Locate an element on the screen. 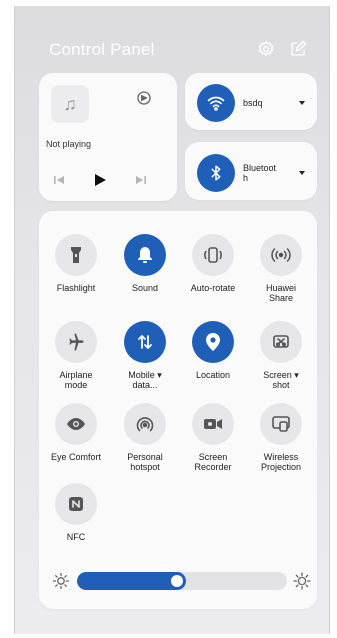 This screenshot has height=638, width=337. tile-label-line1: Screen is located at coordinates (213, 457).